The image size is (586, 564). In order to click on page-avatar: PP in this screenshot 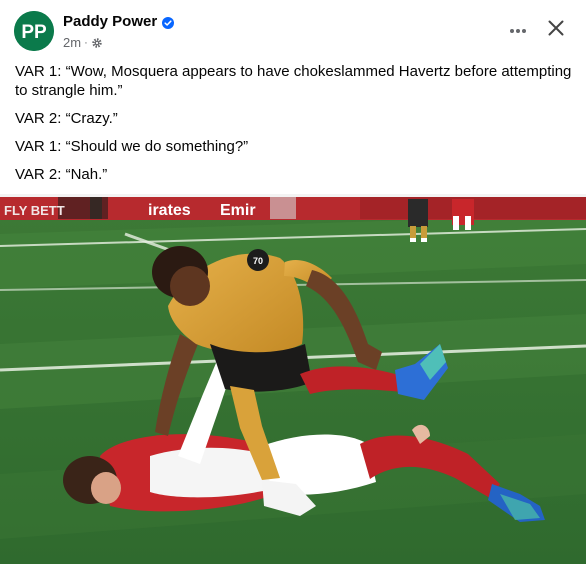, I will do `click(34, 31)`.